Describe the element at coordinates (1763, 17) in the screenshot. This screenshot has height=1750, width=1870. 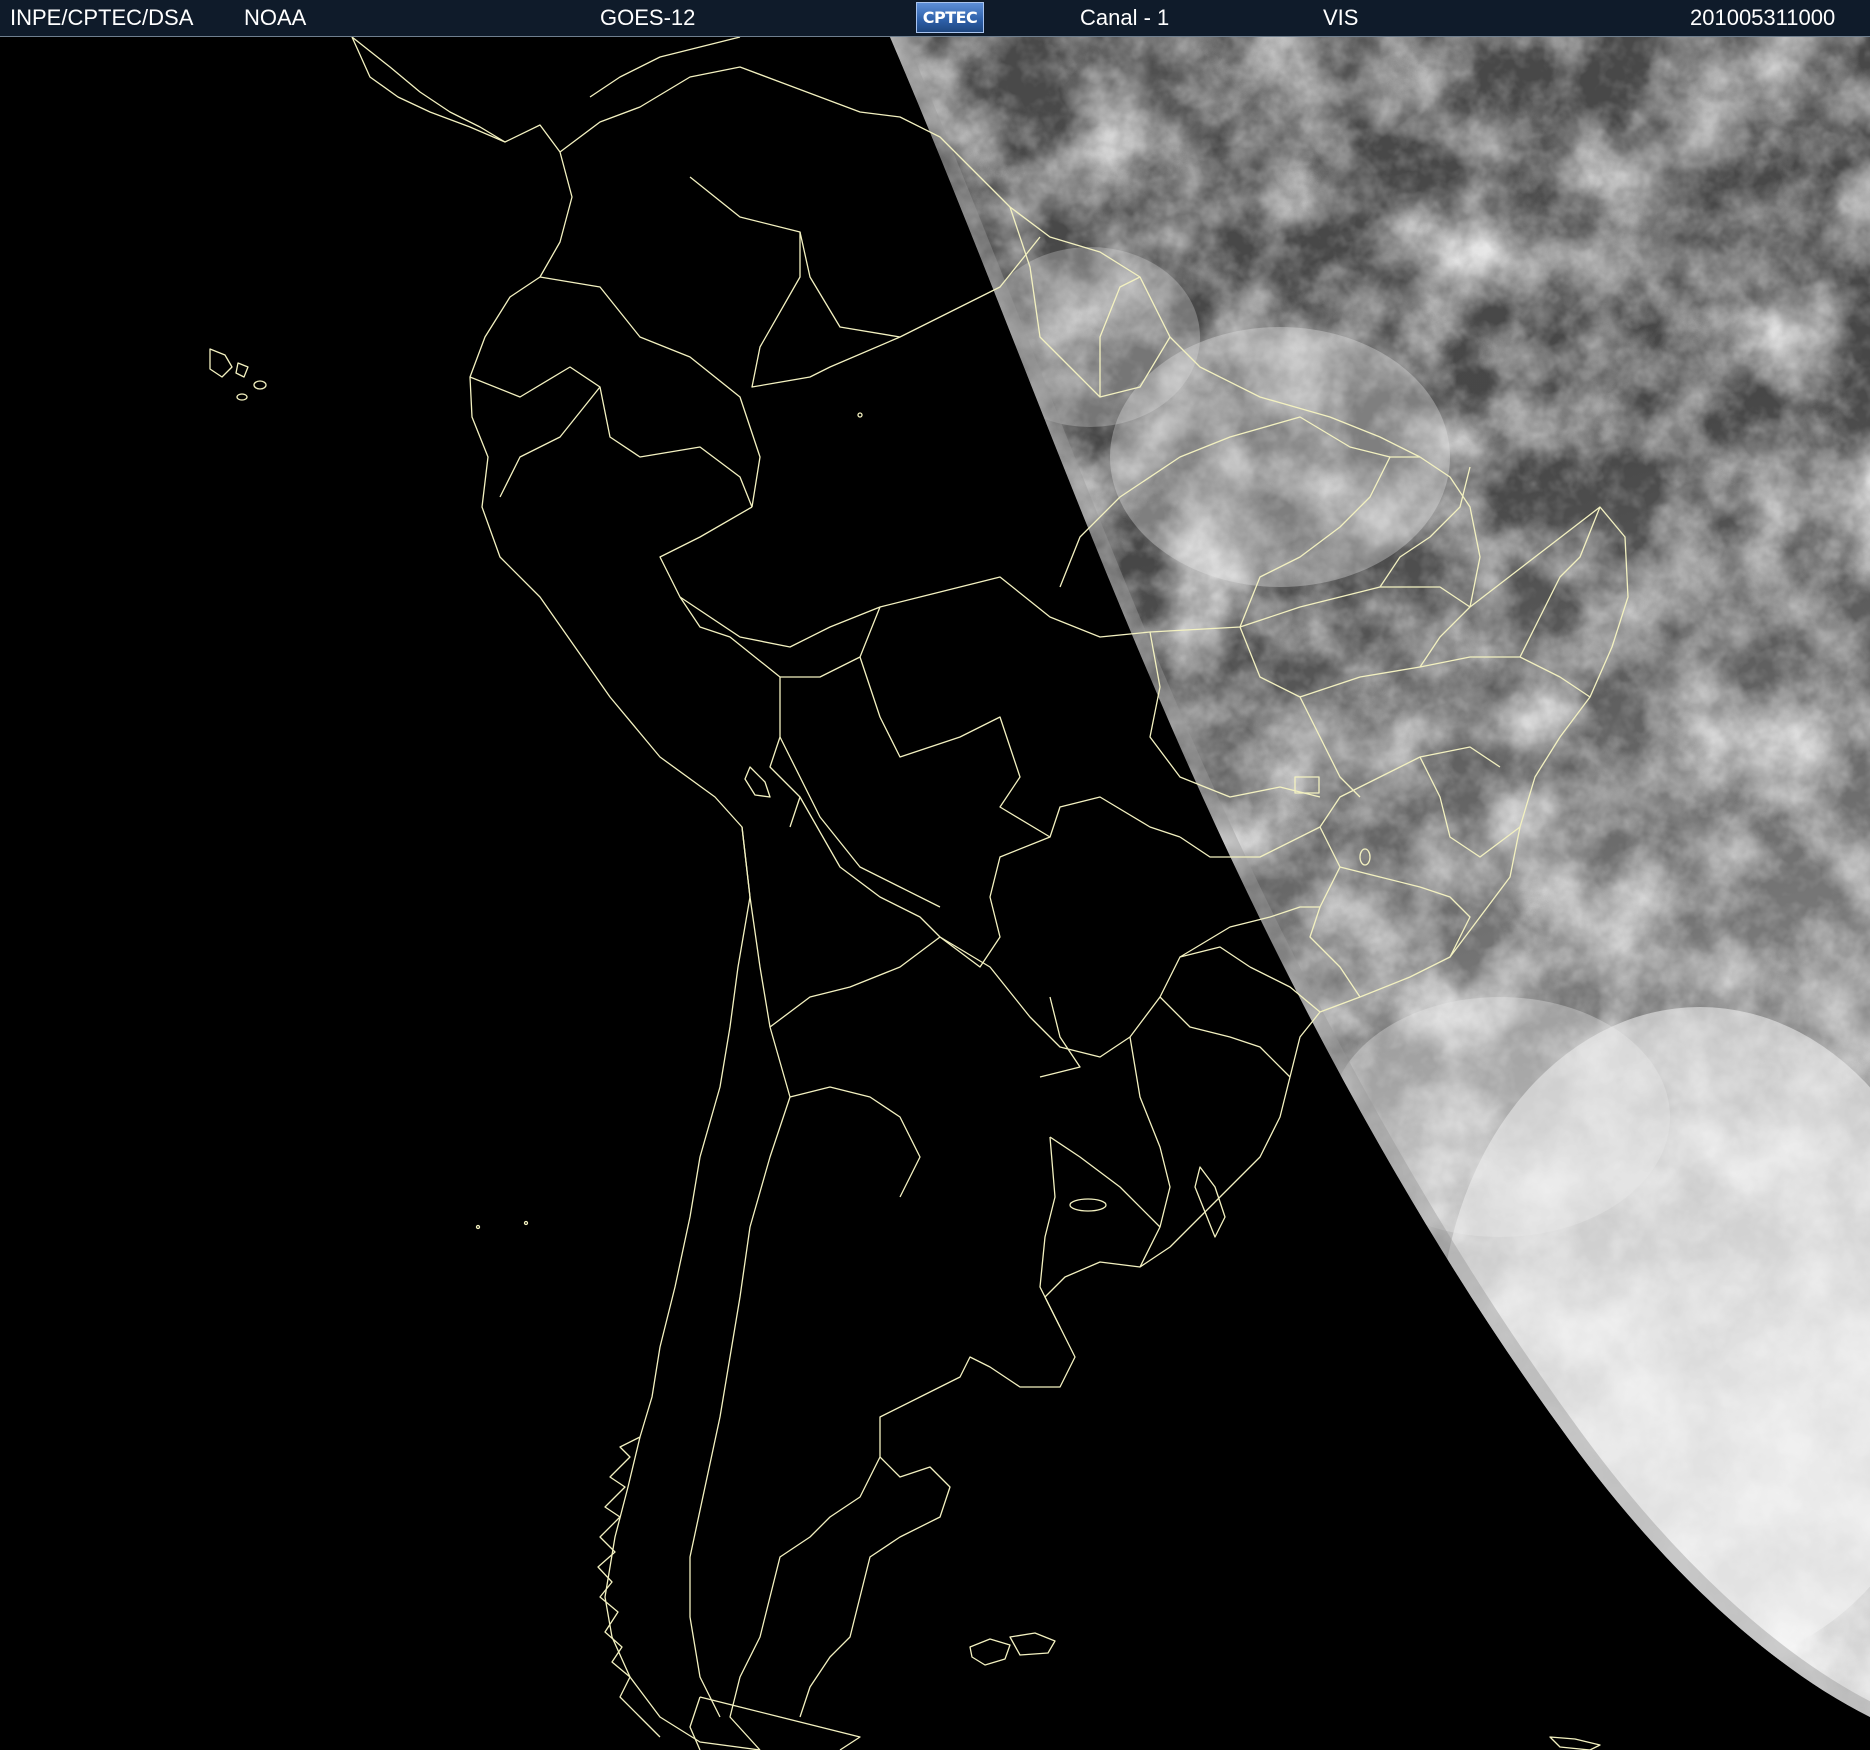
I see `timestamp-label: 201005311000` at that location.